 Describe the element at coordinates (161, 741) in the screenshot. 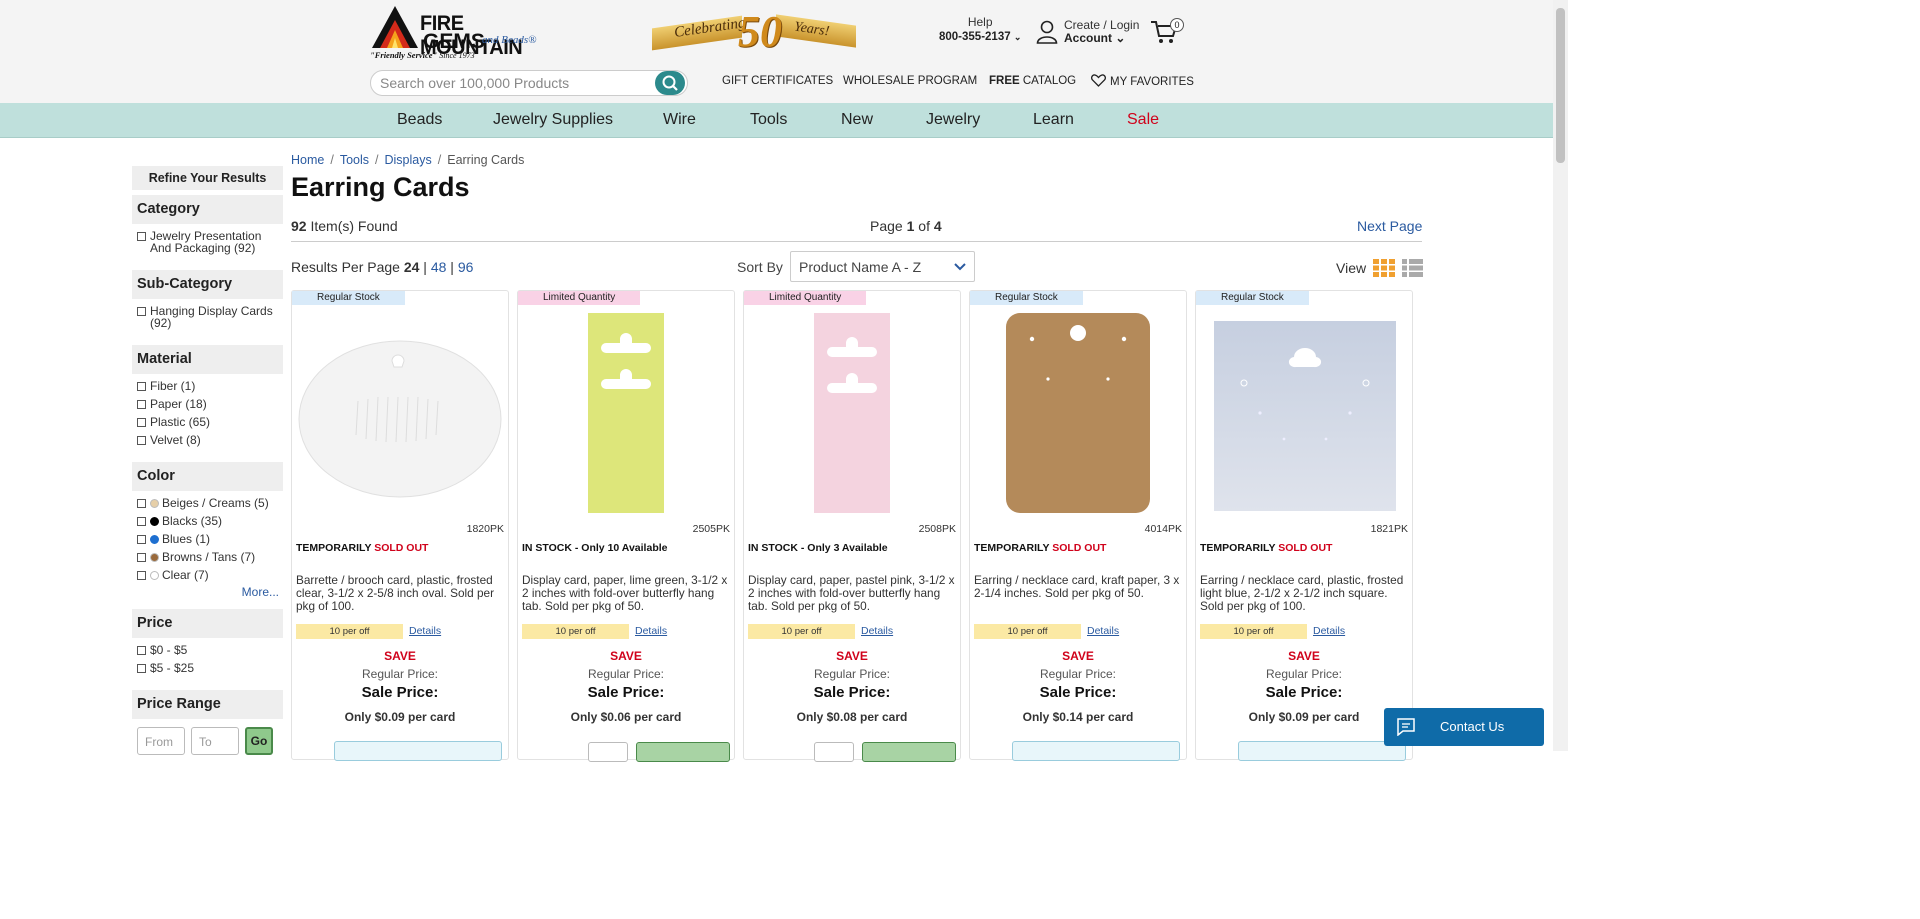

I see `price-from-input: From` at that location.